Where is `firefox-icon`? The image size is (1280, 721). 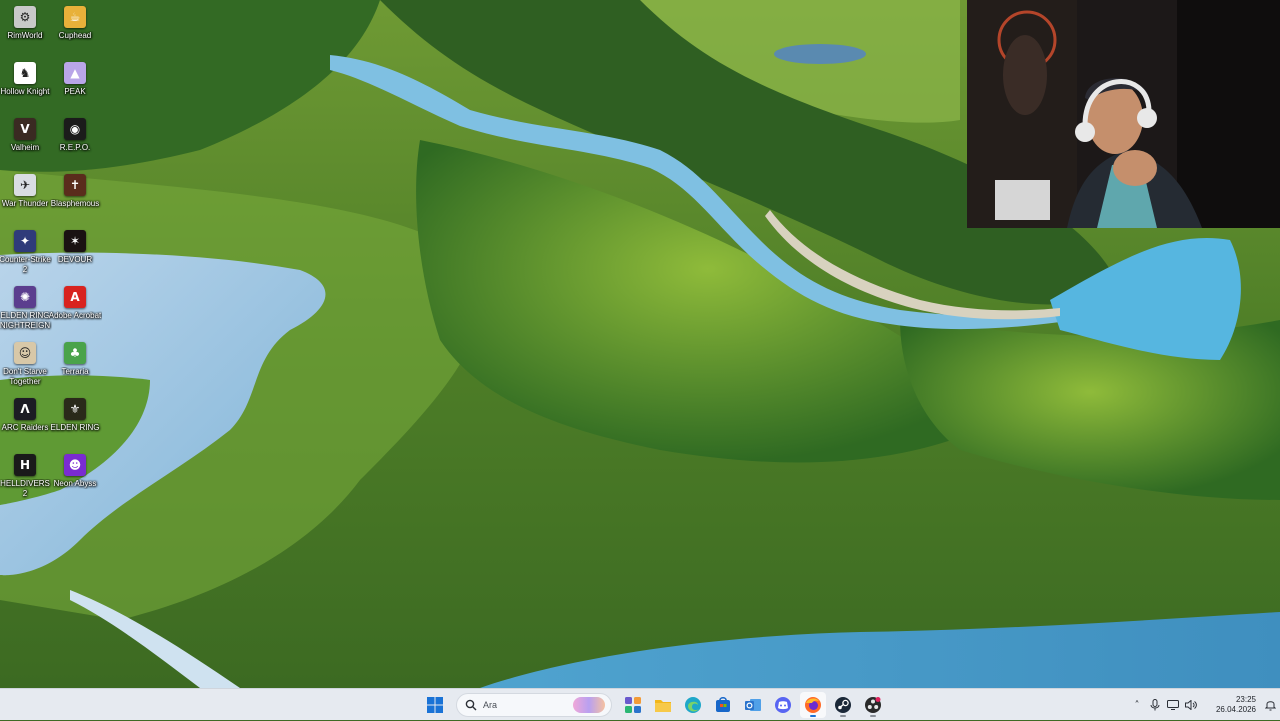
firefox-icon is located at coordinates (813, 705).